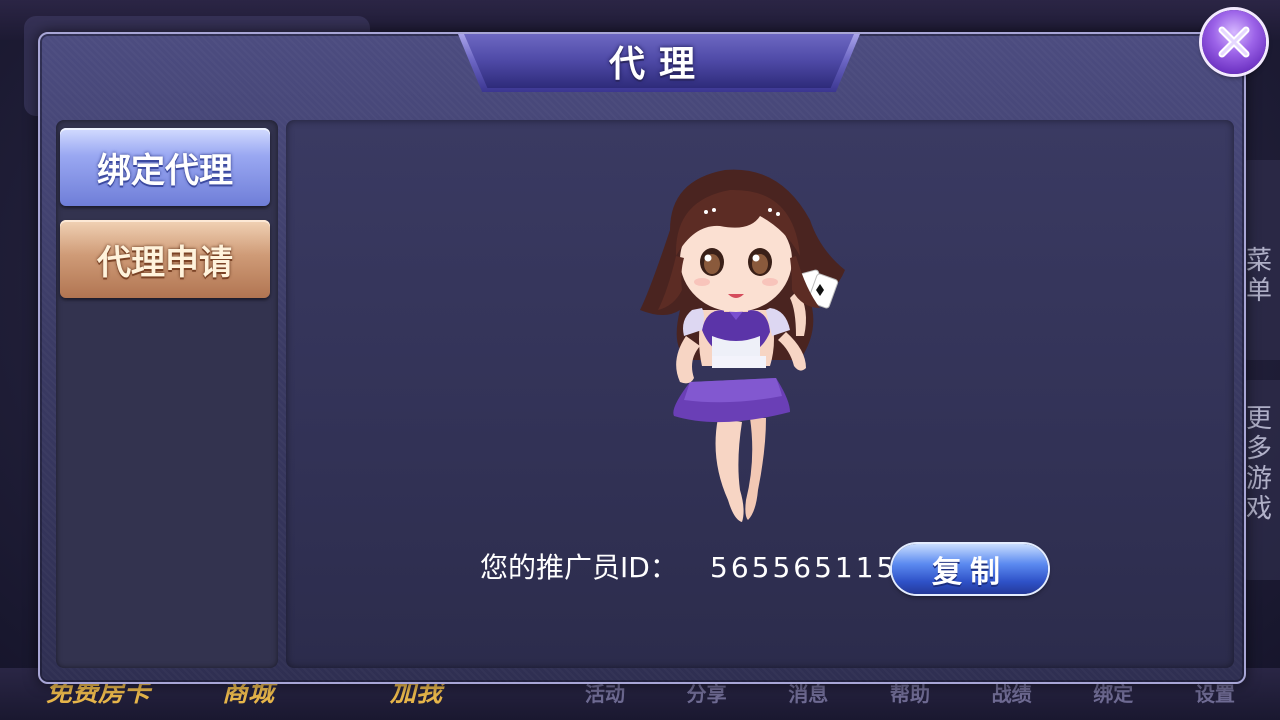  What do you see at coordinates (165, 167) in the screenshot?
I see `tab-bind-agent: 绑定代理` at bounding box center [165, 167].